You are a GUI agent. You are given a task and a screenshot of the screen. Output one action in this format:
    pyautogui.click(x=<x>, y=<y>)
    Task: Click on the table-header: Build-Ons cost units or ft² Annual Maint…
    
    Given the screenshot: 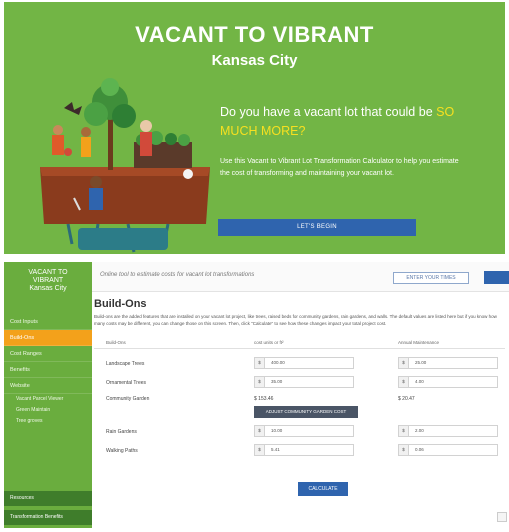 What is the action you would take?
    pyautogui.click(x=299, y=343)
    